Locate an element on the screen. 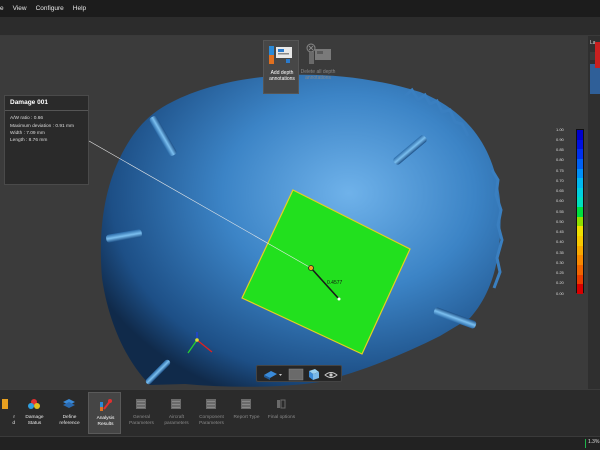  cube-view-icon is located at coordinates (314, 374).